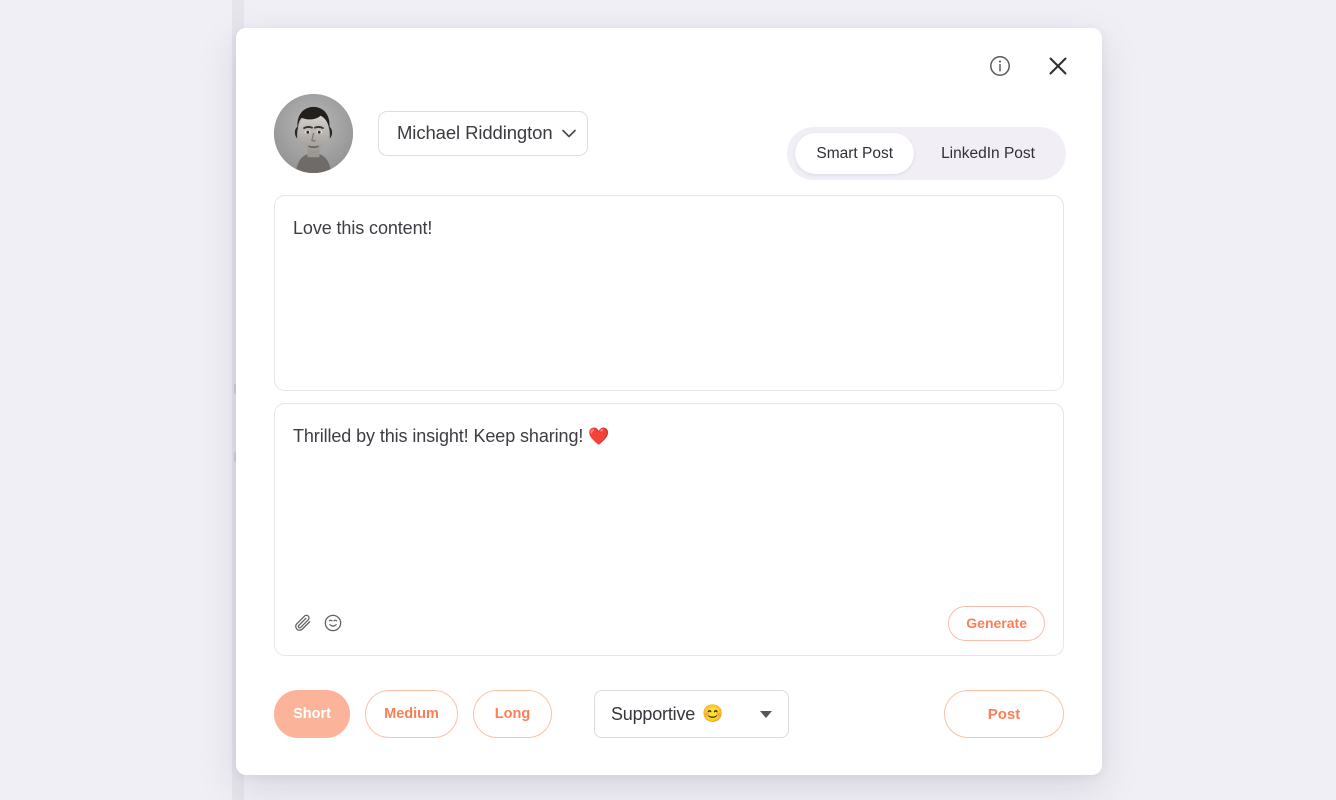  Describe the element at coordinates (569, 133) in the screenshot. I see `chevron-down-icon` at that location.